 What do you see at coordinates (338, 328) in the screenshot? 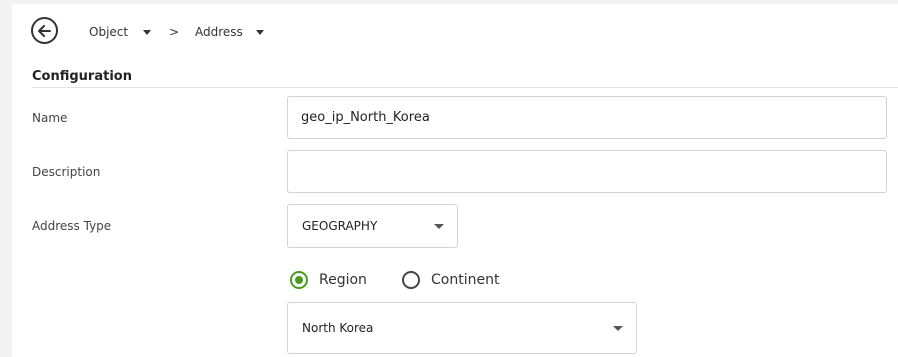
I see `region-value: North Korea` at bounding box center [338, 328].